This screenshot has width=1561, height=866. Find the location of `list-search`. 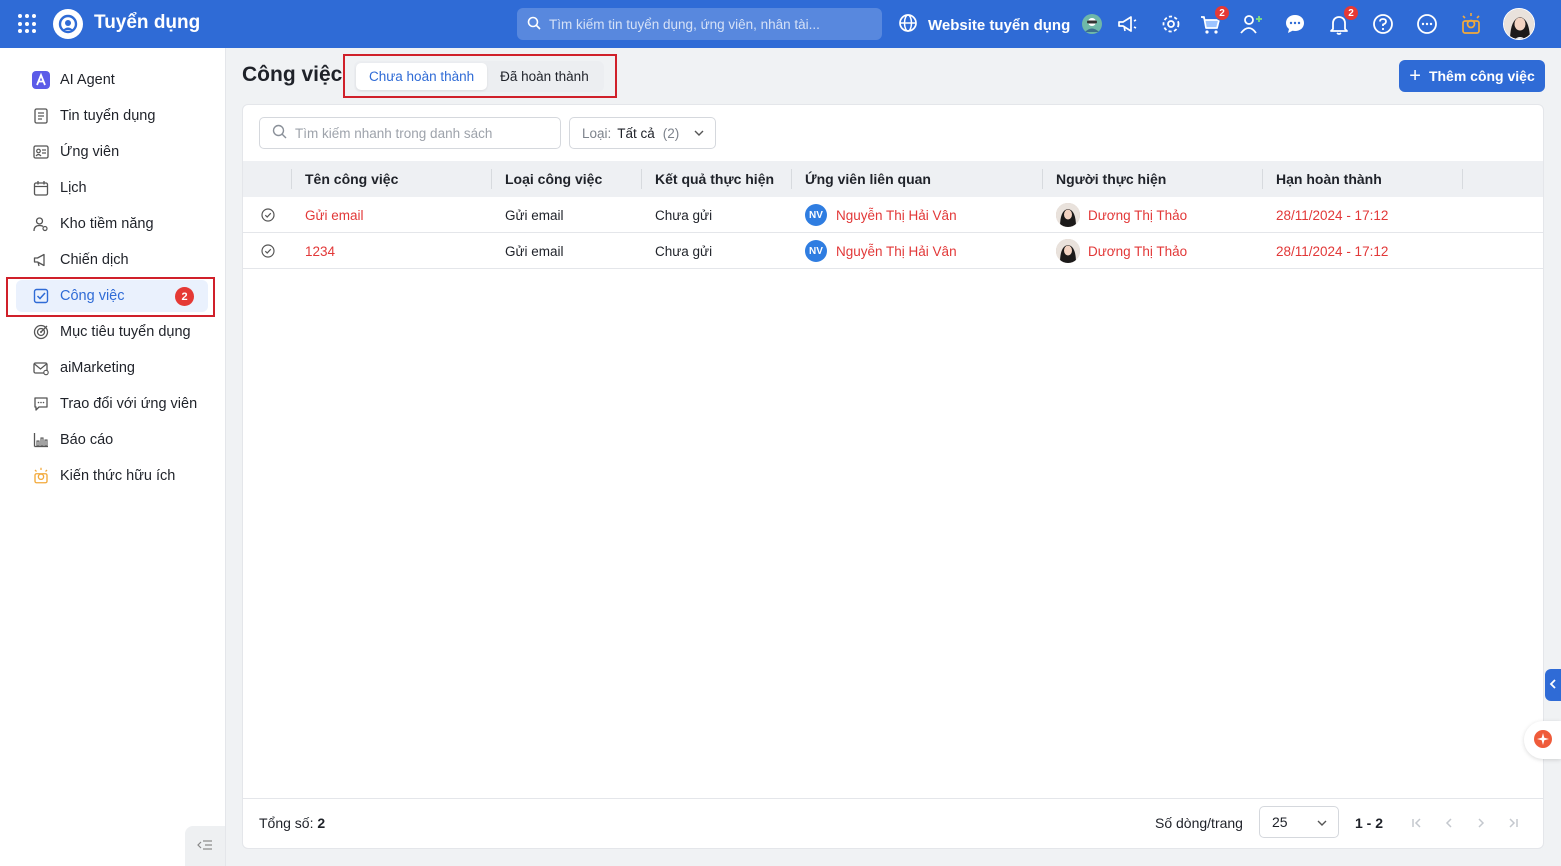

list-search is located at coordinates (410, 133).